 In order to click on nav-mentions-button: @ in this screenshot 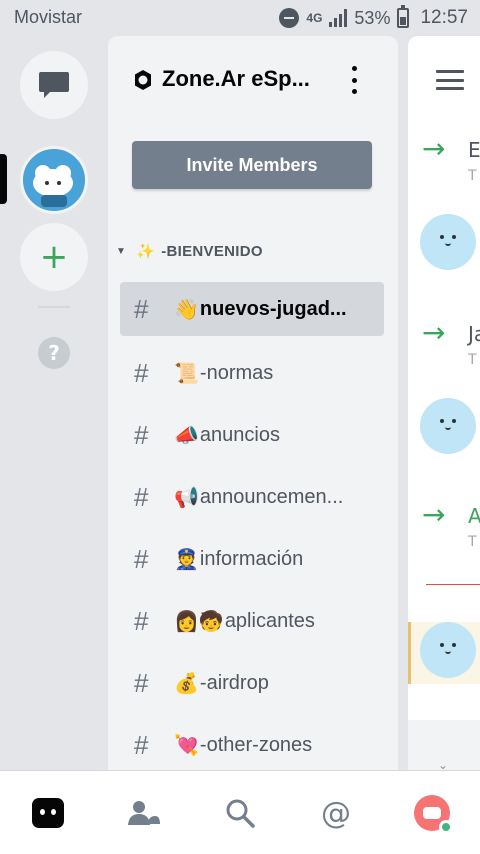, I will do `click(336, 813)`.